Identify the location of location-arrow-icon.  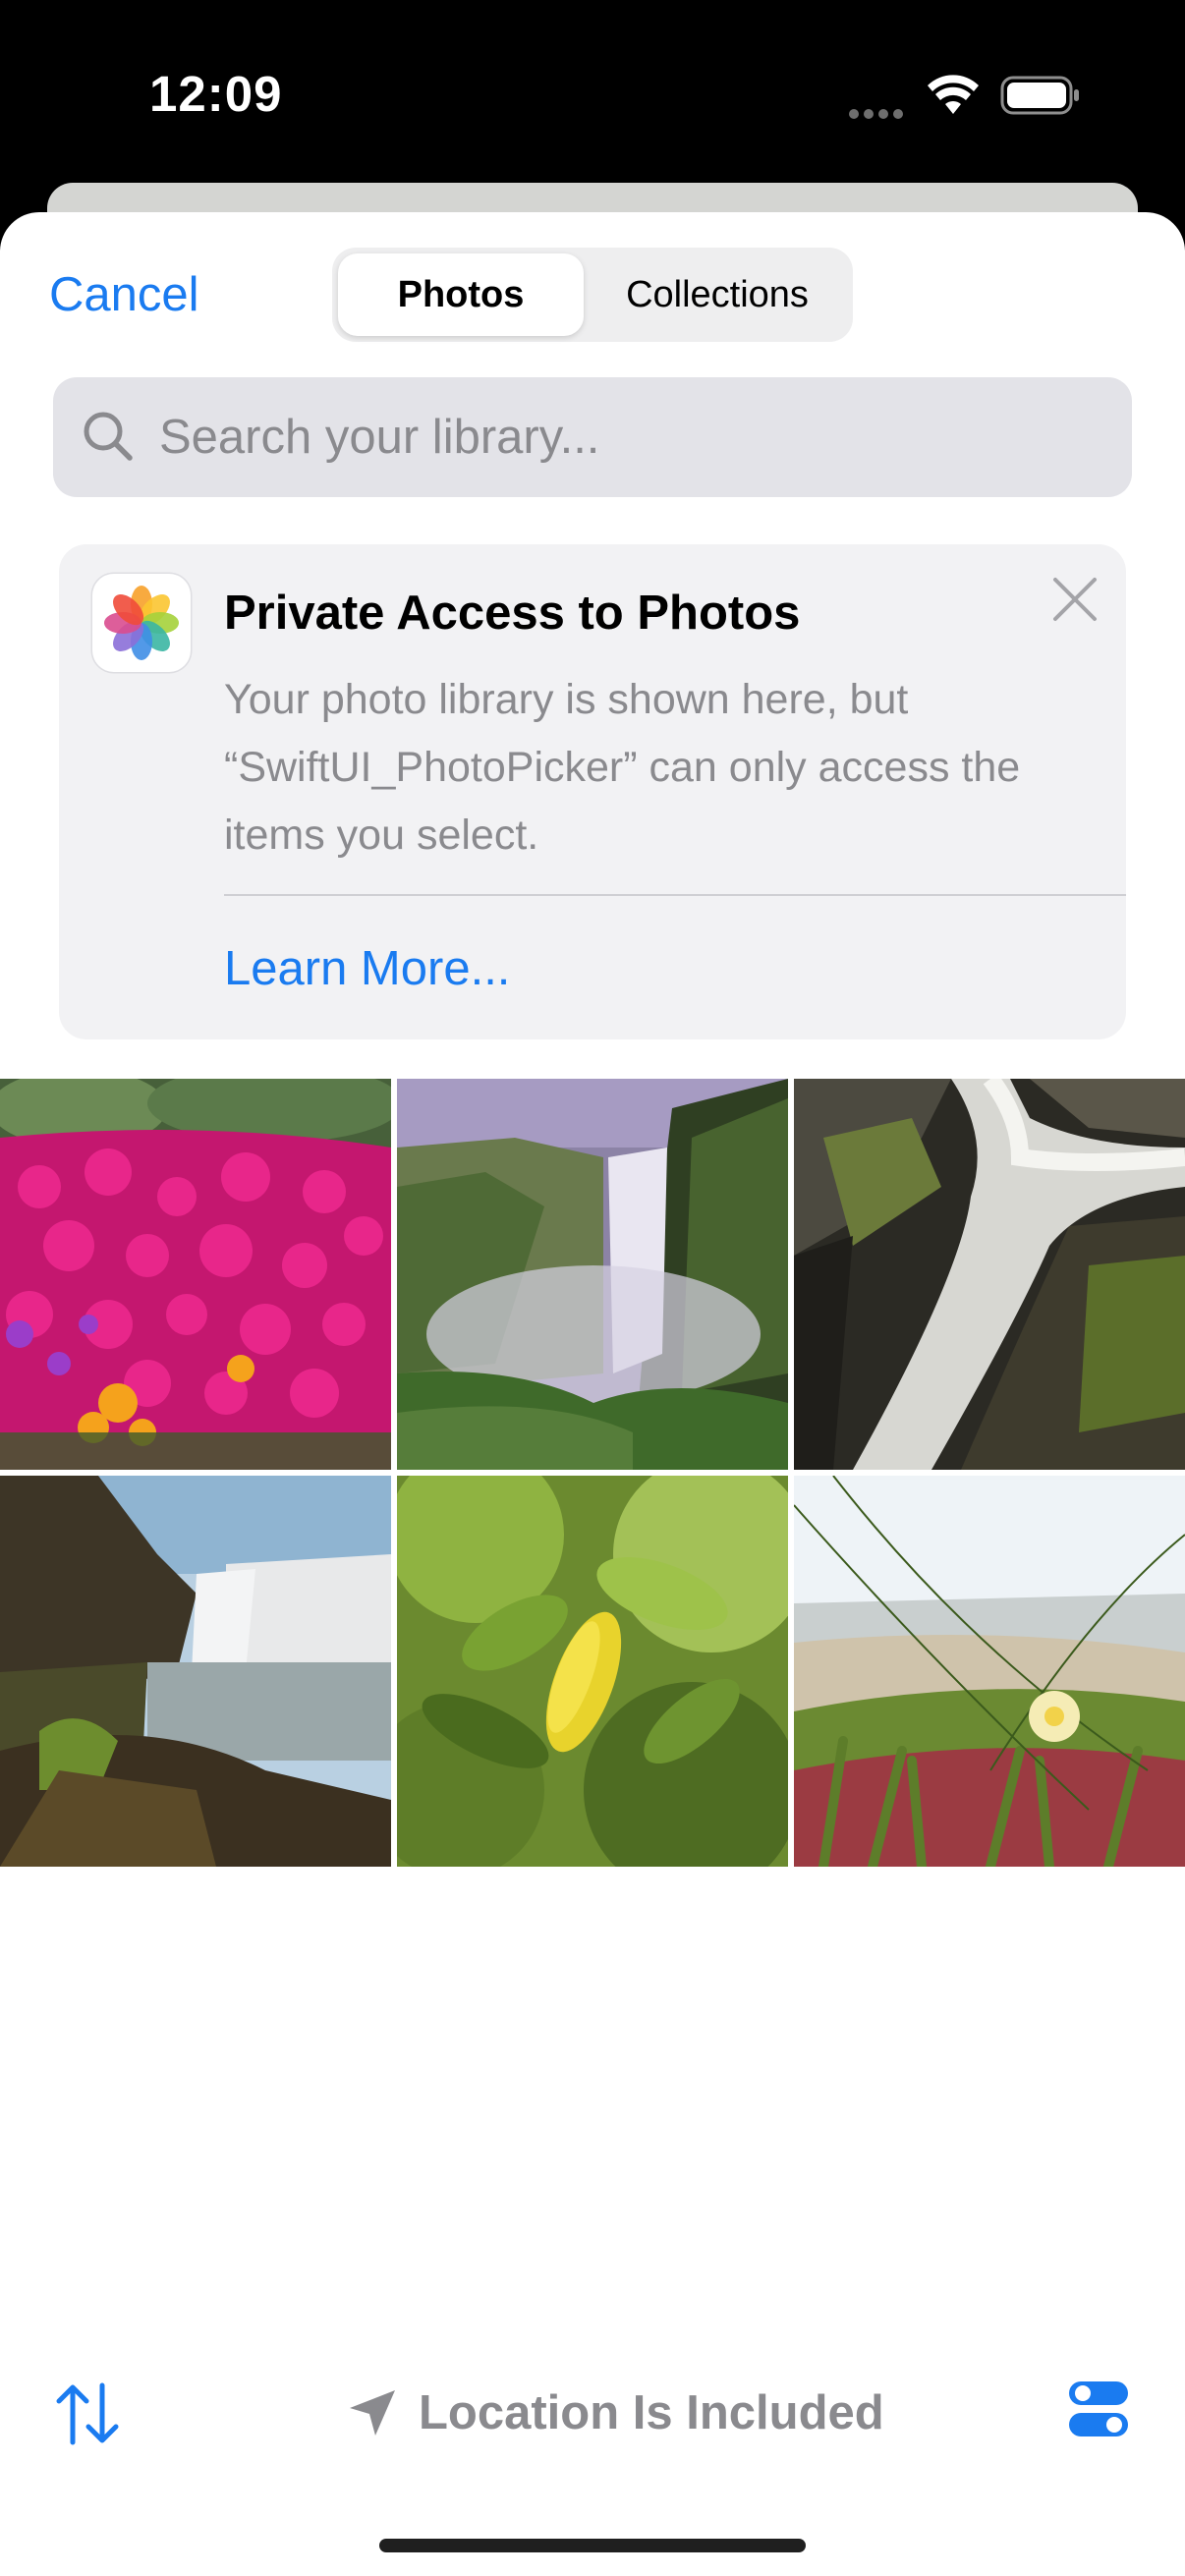
(373, 2413).